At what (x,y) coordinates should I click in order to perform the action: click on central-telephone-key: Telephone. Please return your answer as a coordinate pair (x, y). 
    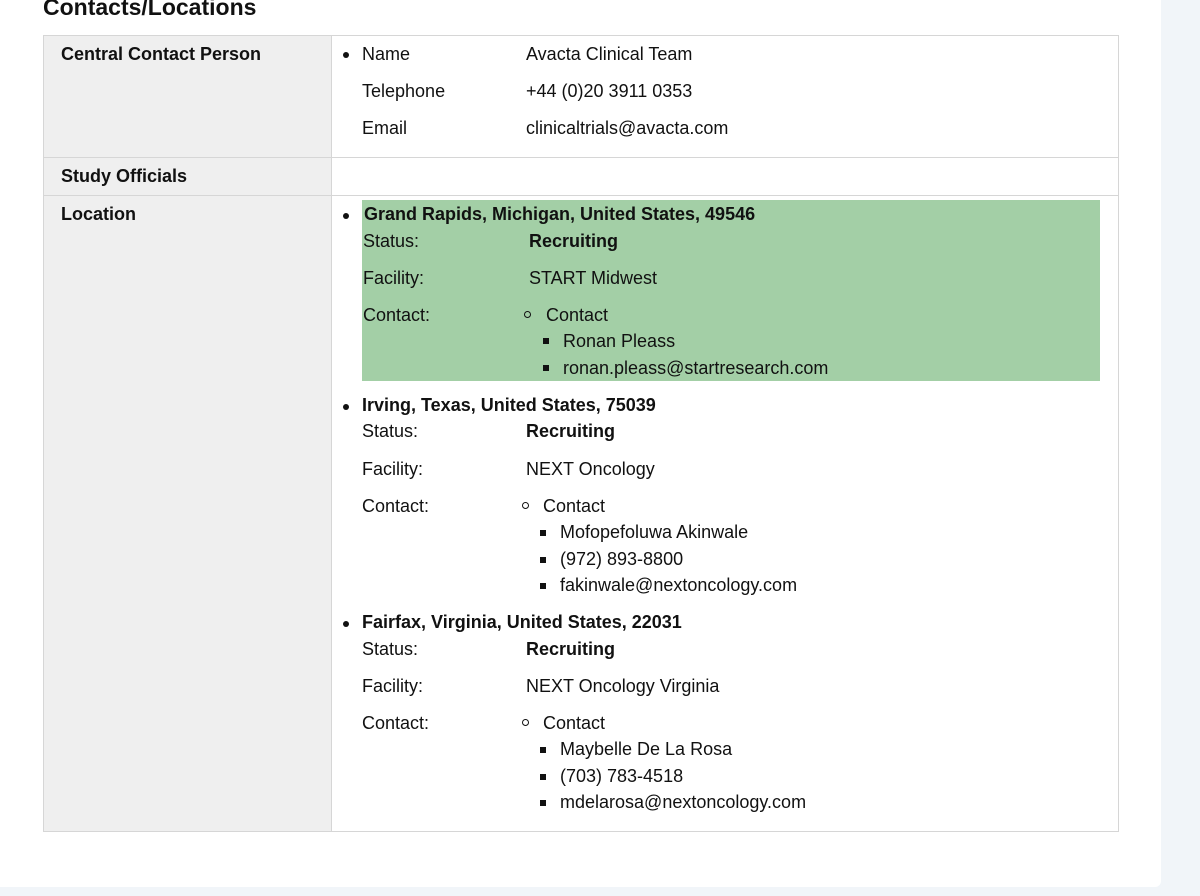
    Looking at the image, I should click on (404, 91).